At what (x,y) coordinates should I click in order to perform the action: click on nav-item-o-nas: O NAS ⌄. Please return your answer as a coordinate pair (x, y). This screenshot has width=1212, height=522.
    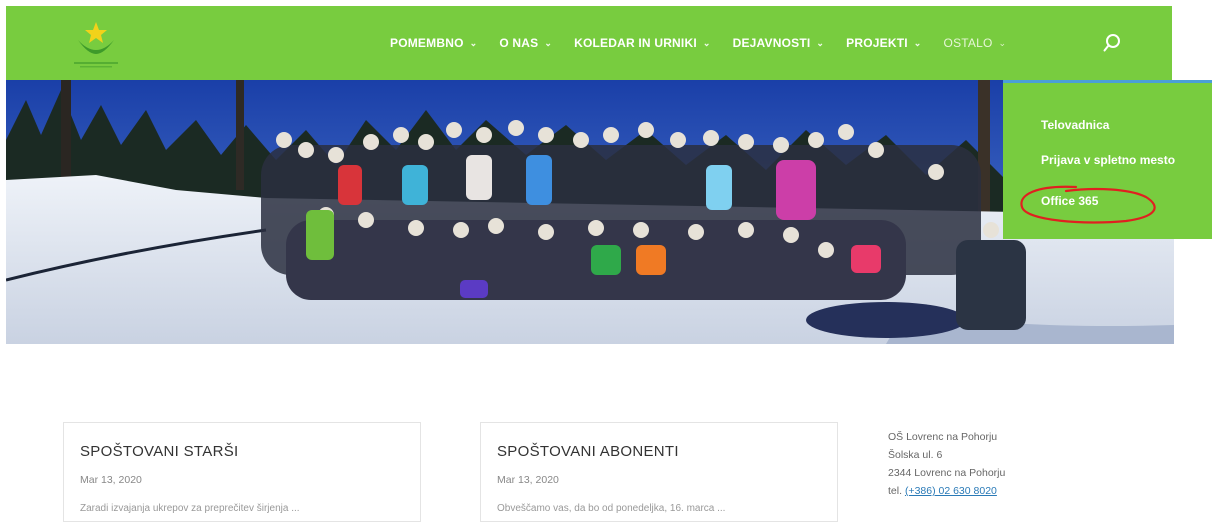
    Looking at the image, I should click on (525, 43).